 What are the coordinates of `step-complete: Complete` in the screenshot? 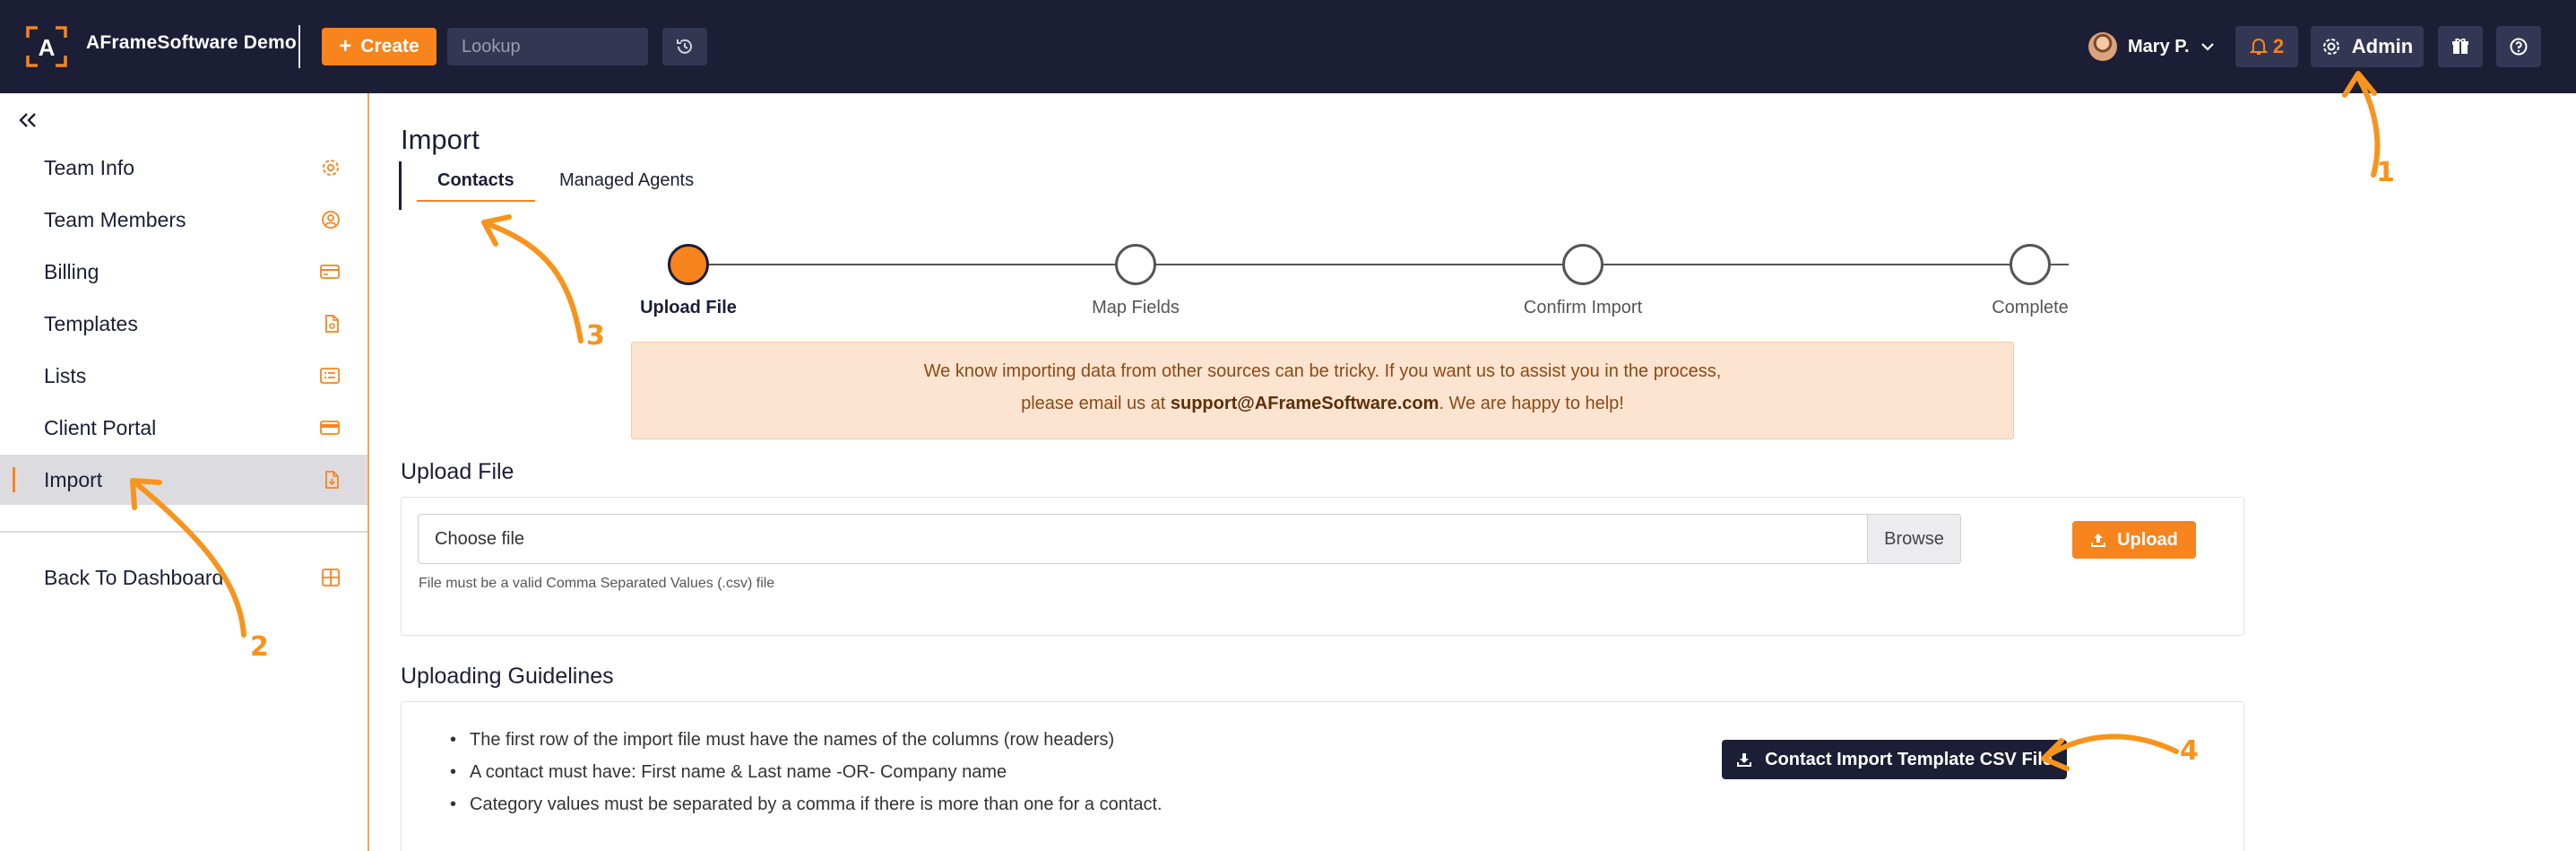 It's located at (2030, 281).